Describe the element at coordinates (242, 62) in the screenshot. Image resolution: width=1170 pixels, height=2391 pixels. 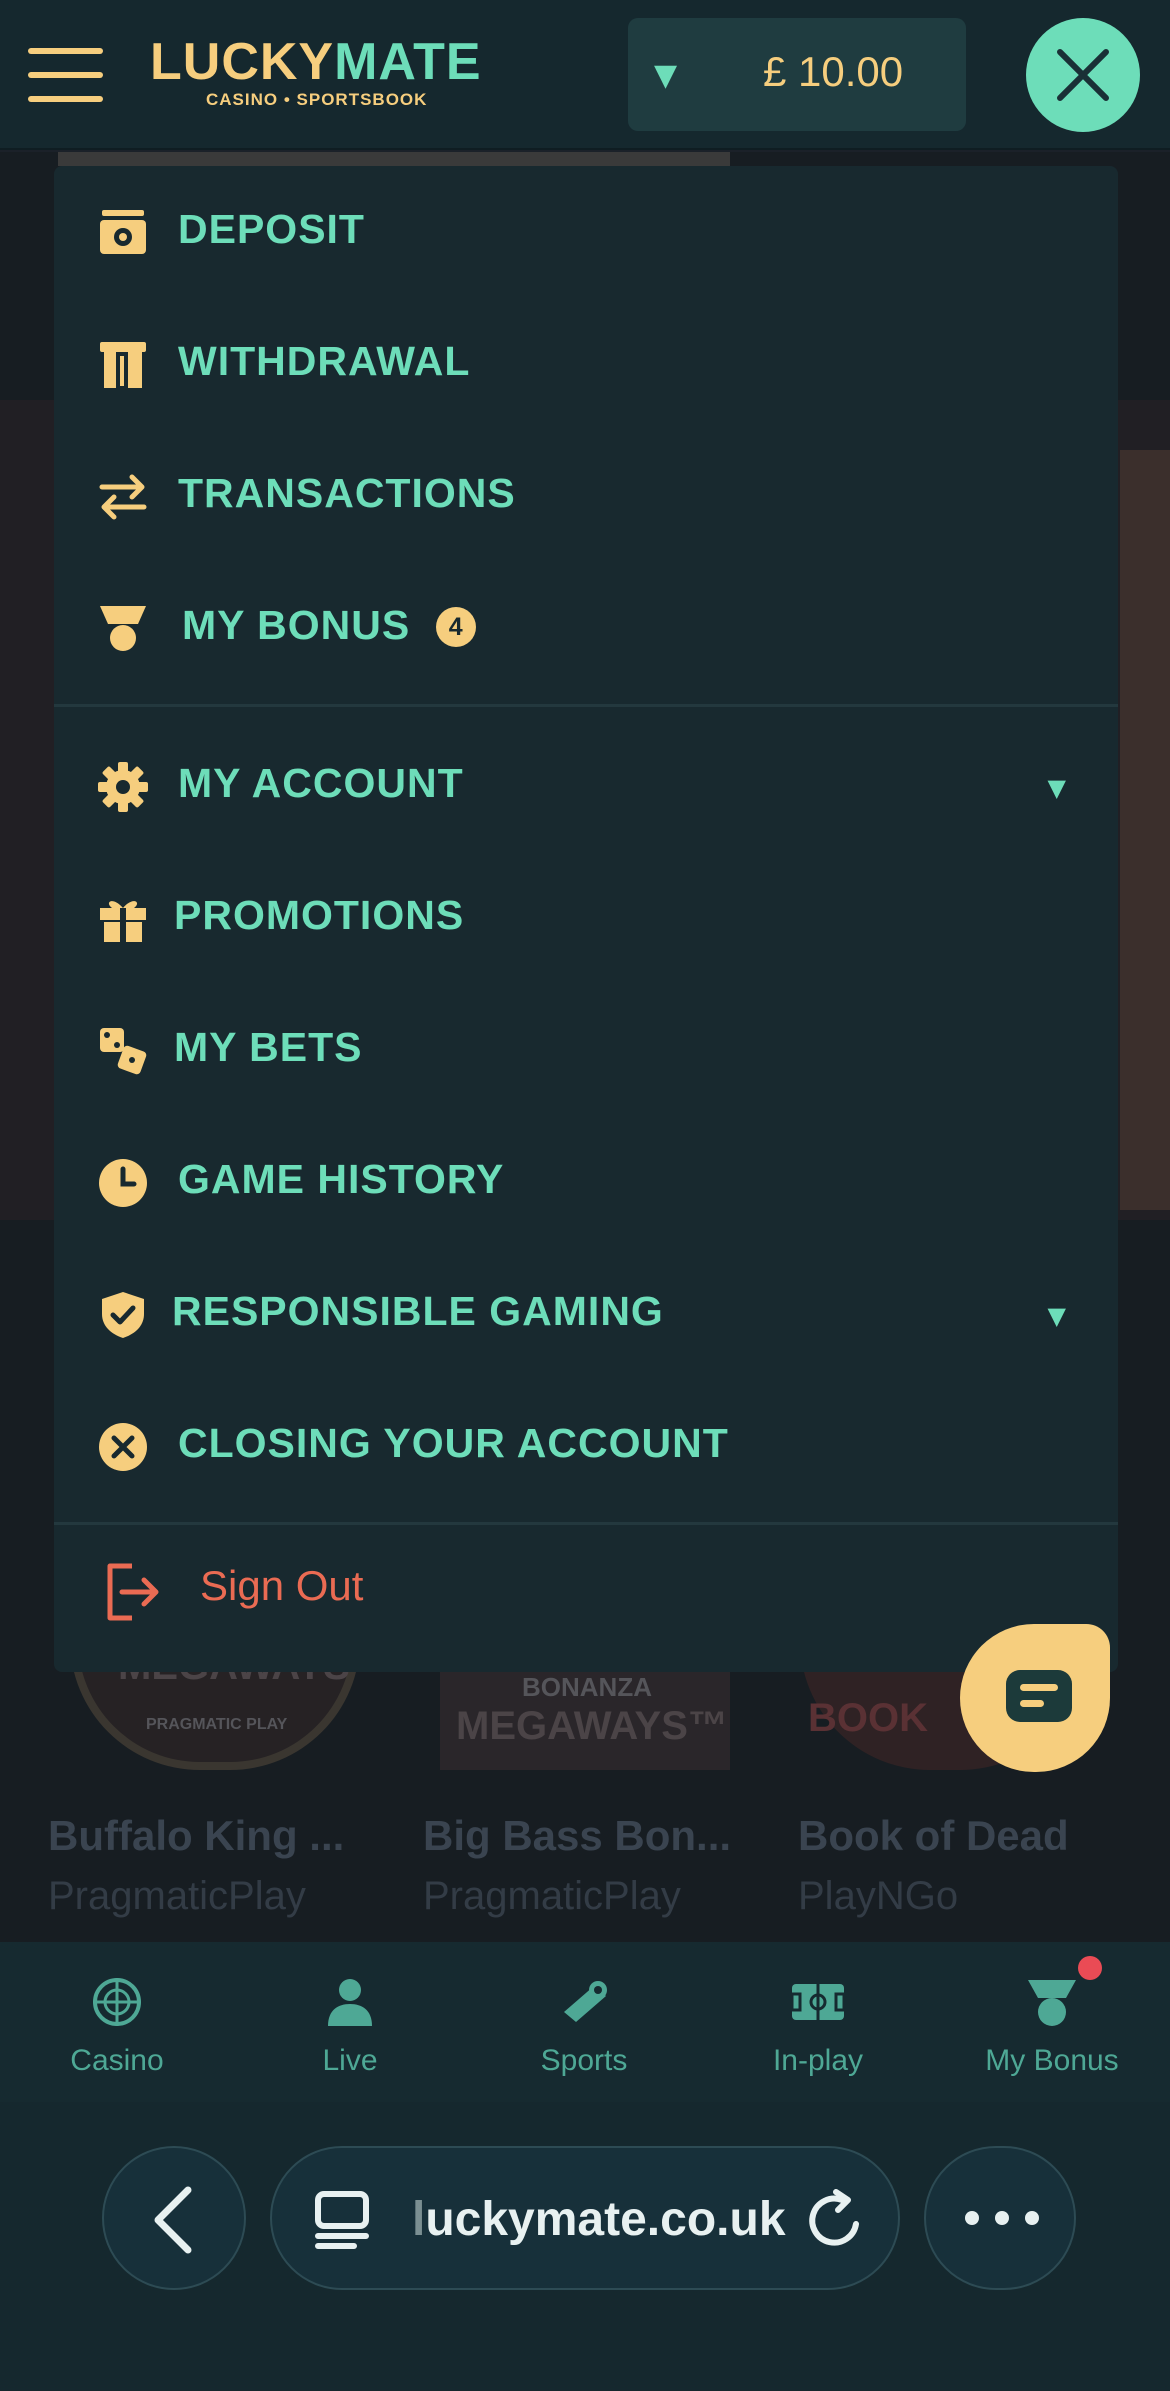
I see `logo-lucky-text: LUCKY` at that location.